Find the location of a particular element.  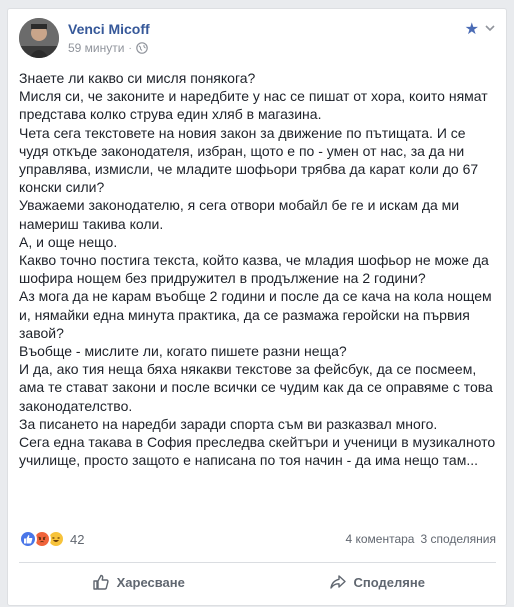

engagement-counts: 4 коментара 3 споделяния is located at coordinates (420, 539).